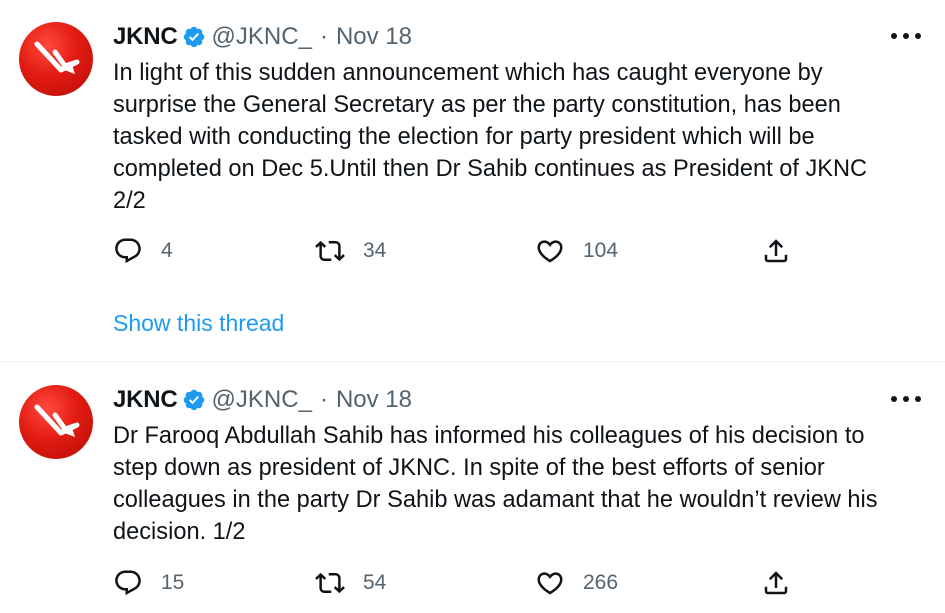 The height and width of the screenshot is (613, 945). Describe the element at coordinates (601, 582) in the screenshot. I see `like-count: 266` at that location.